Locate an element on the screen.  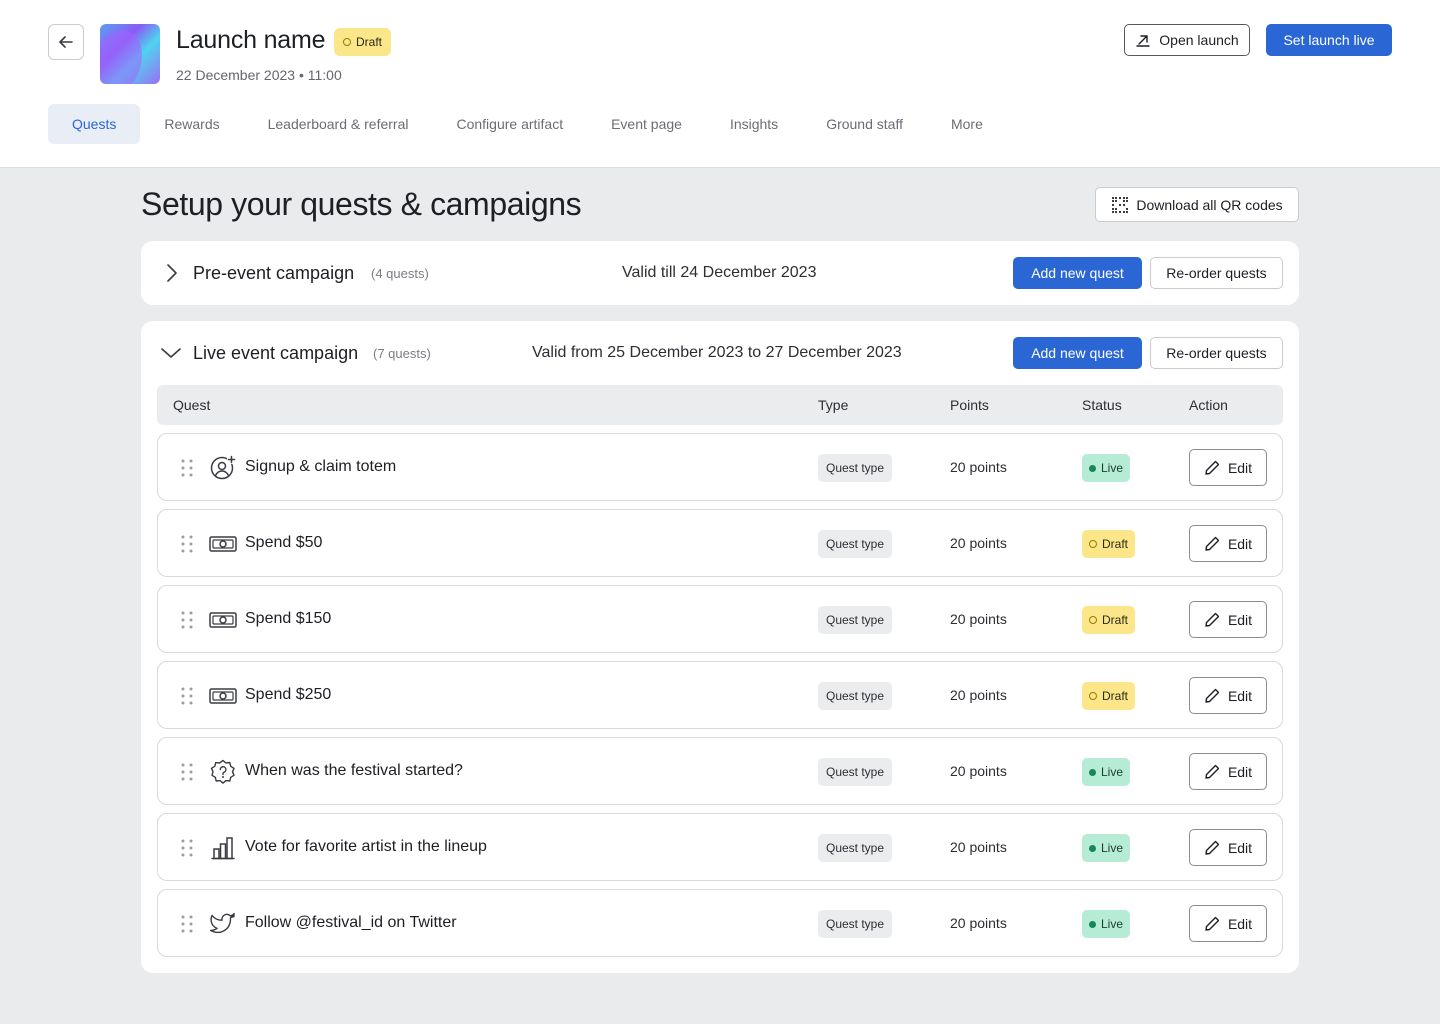
launch-thumbnail is located at coordinates (130, 54).